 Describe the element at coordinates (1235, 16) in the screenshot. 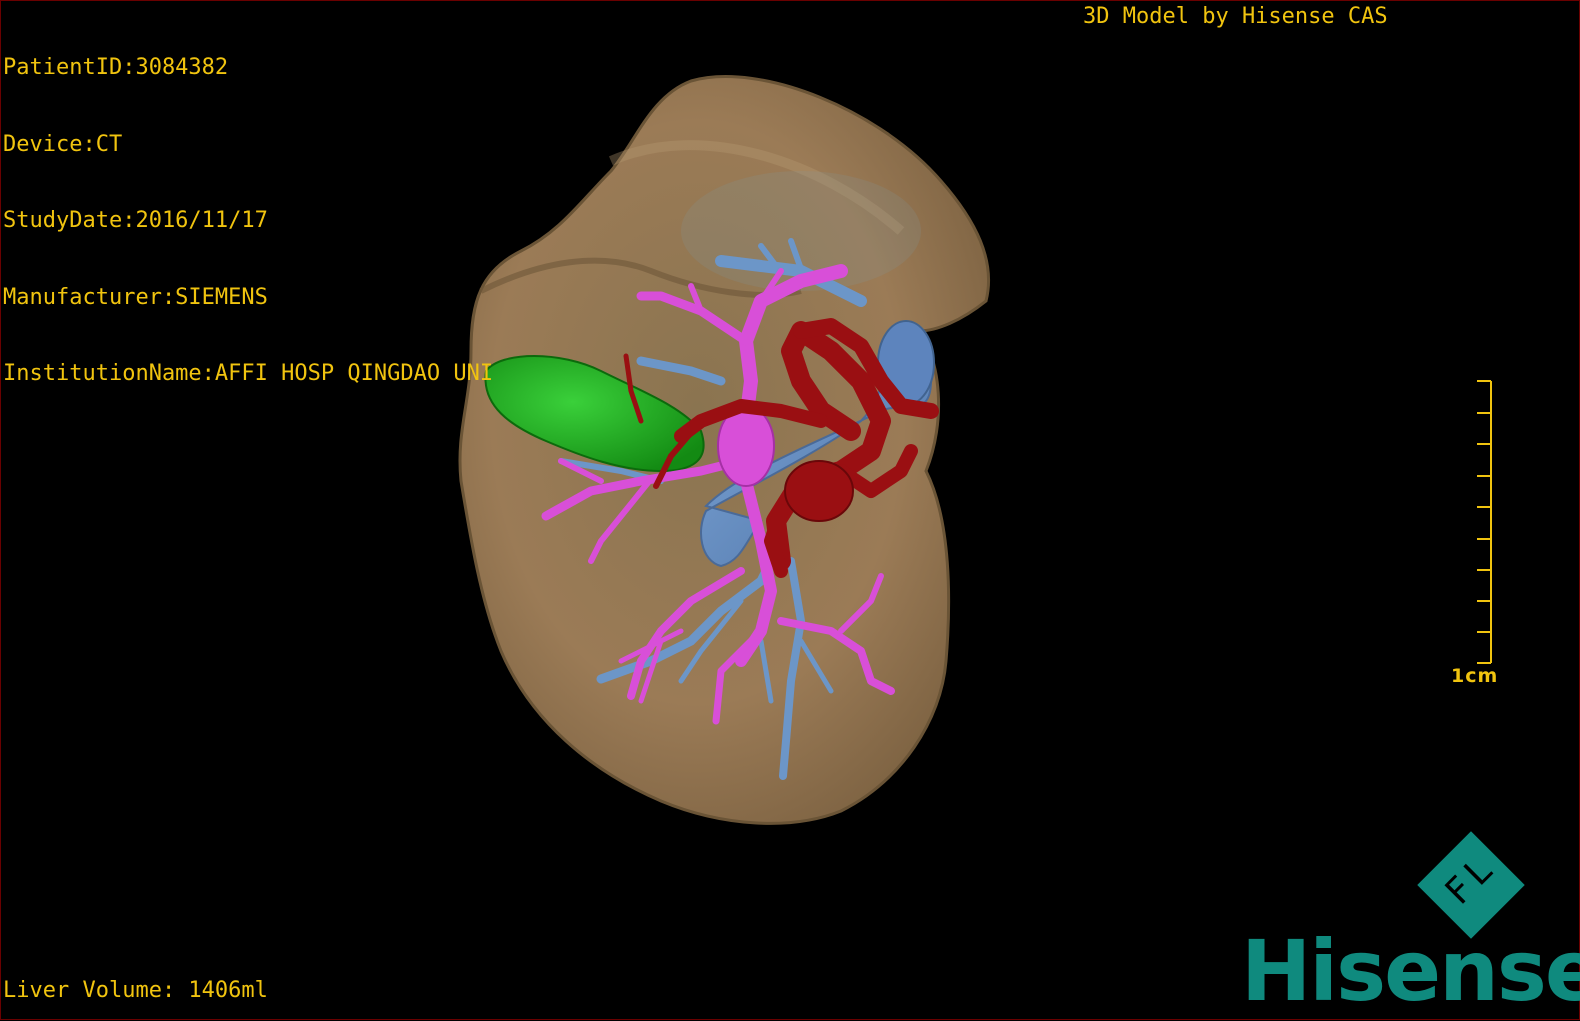

I see `model-credit: 3D Model by Hisense CAS` at that location.